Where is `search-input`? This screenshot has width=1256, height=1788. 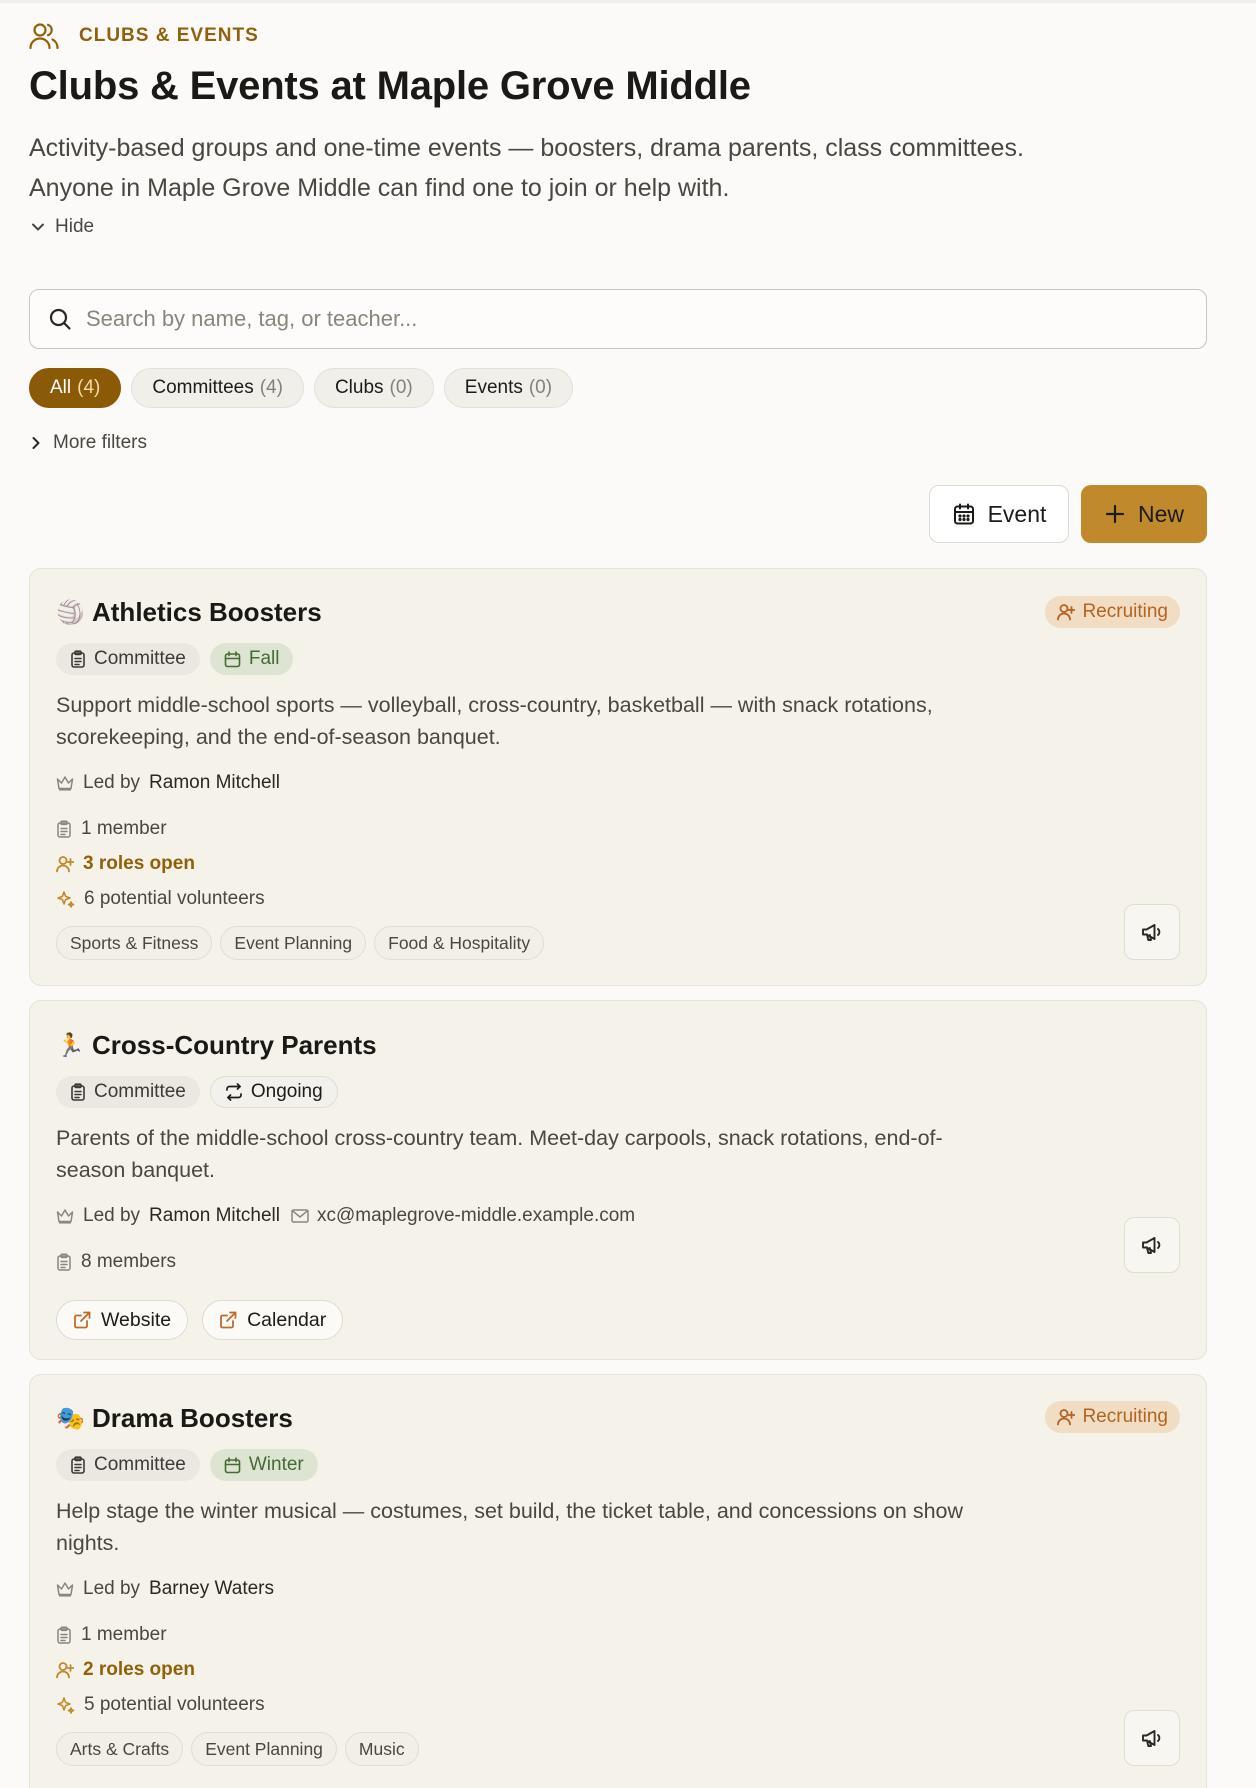 search-input is located at coordinates (626, 319).